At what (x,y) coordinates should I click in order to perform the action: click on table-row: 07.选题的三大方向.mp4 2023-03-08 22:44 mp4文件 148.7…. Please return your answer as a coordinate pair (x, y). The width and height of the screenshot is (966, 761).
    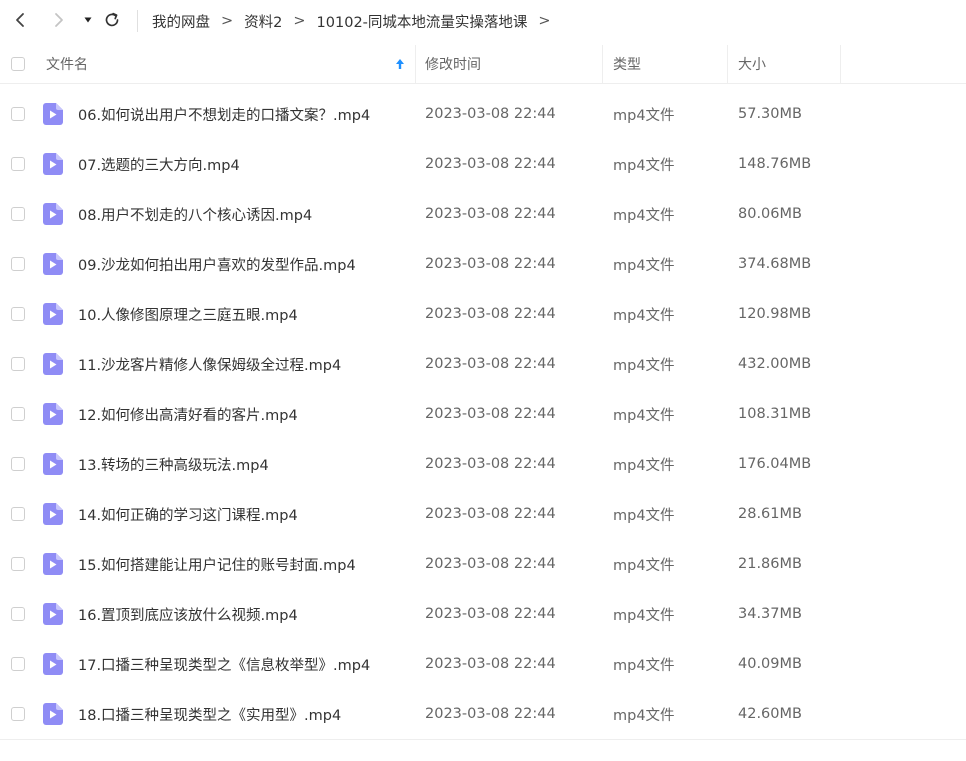
    Looking at the image, I should click on (483, 164).